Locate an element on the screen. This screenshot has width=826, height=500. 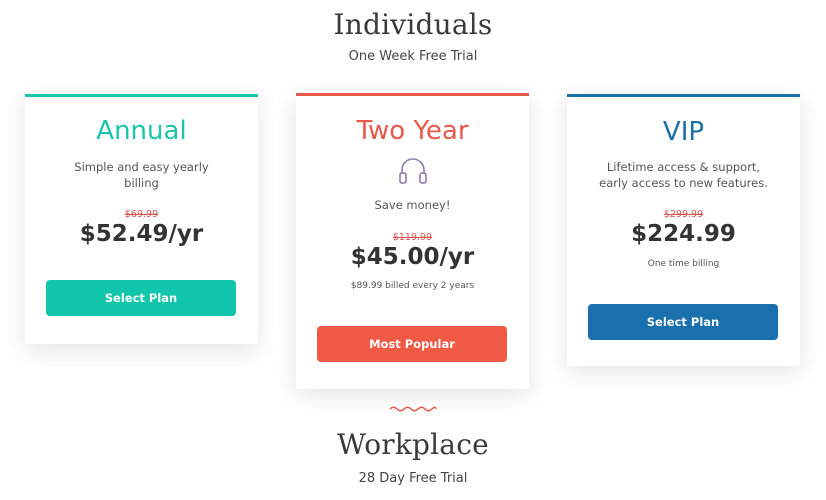
plan-price: $45.00/yr is located at coordinates (412, 257).